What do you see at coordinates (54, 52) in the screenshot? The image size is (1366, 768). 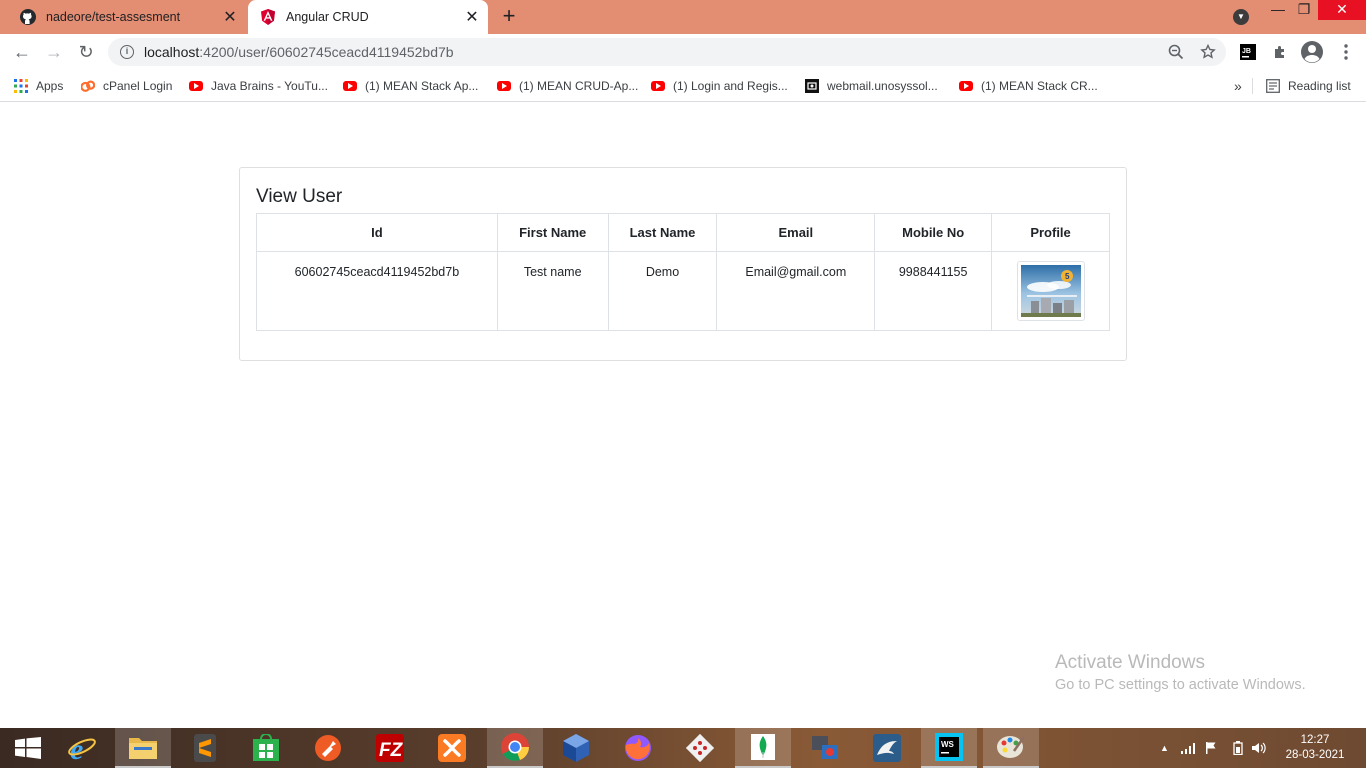 I see `forward-arrow-icon: →` at bounding box center [54, 52].